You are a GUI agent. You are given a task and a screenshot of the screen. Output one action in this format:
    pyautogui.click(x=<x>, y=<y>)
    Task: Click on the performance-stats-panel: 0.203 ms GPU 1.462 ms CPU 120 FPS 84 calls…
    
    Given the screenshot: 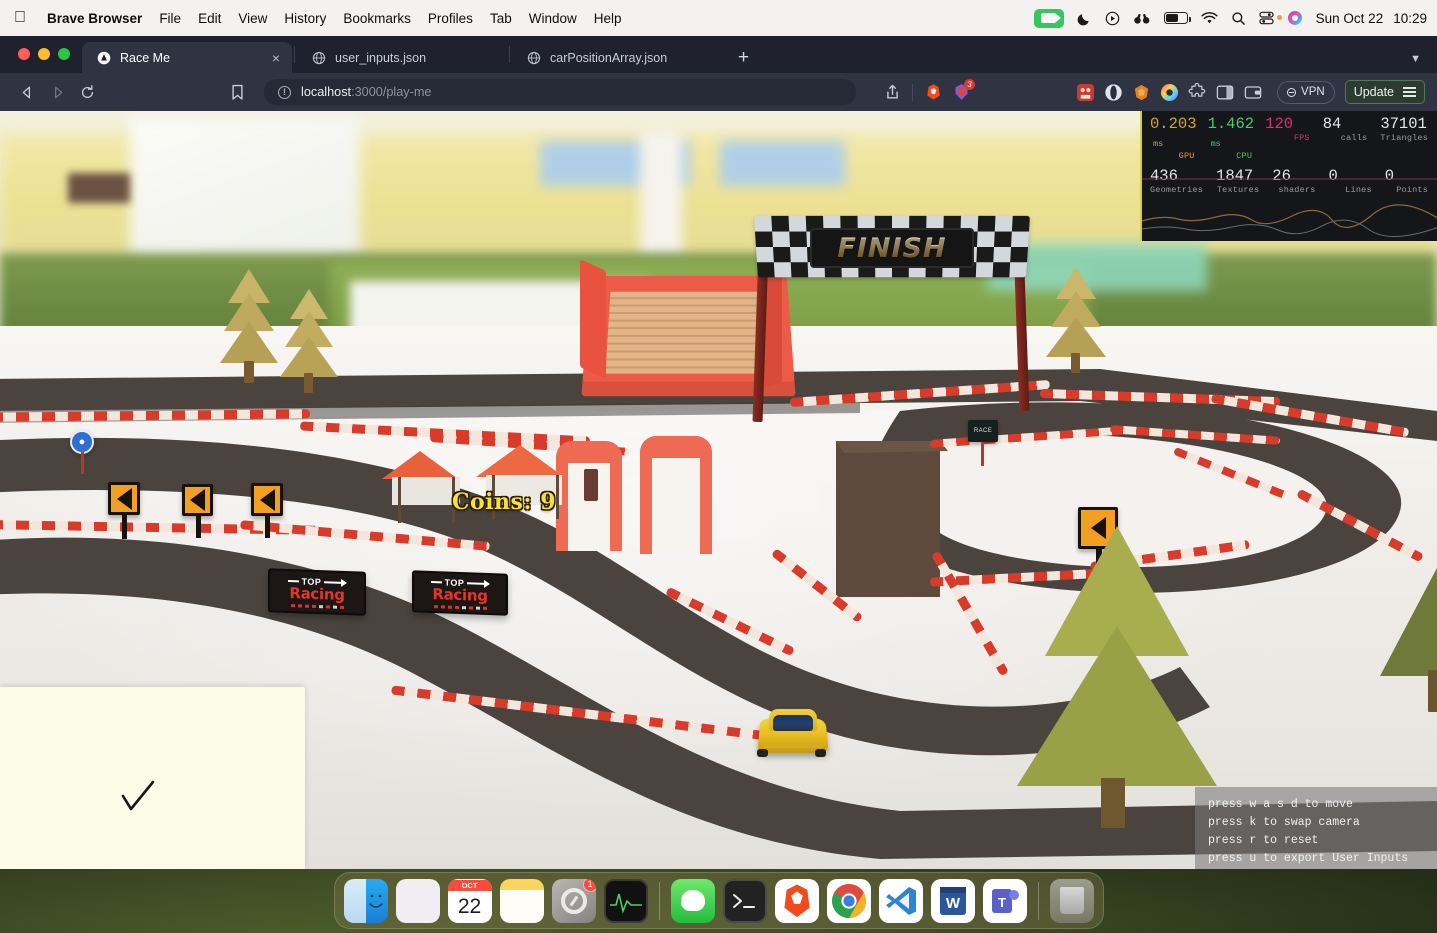 What is the action you would take?
    pyautogui.click(x=1288, y=176)
    